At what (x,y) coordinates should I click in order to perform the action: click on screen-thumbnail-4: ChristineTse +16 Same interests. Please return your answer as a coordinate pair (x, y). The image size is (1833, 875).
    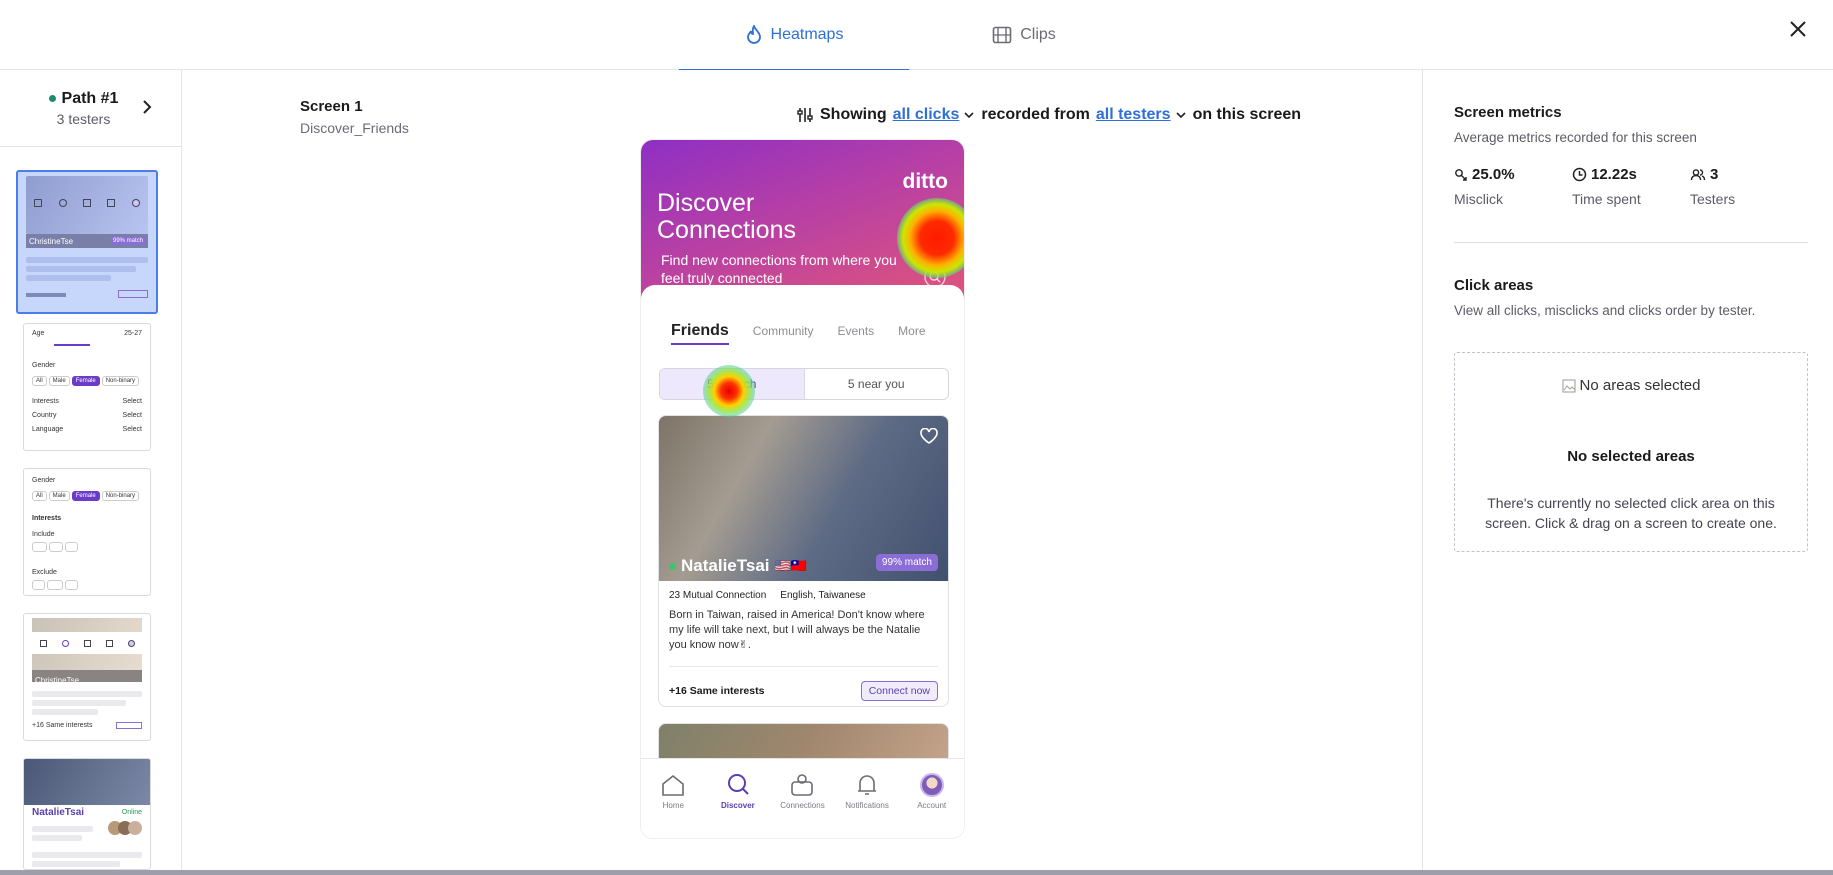
    Looking at the image, I should click on (87, 677).